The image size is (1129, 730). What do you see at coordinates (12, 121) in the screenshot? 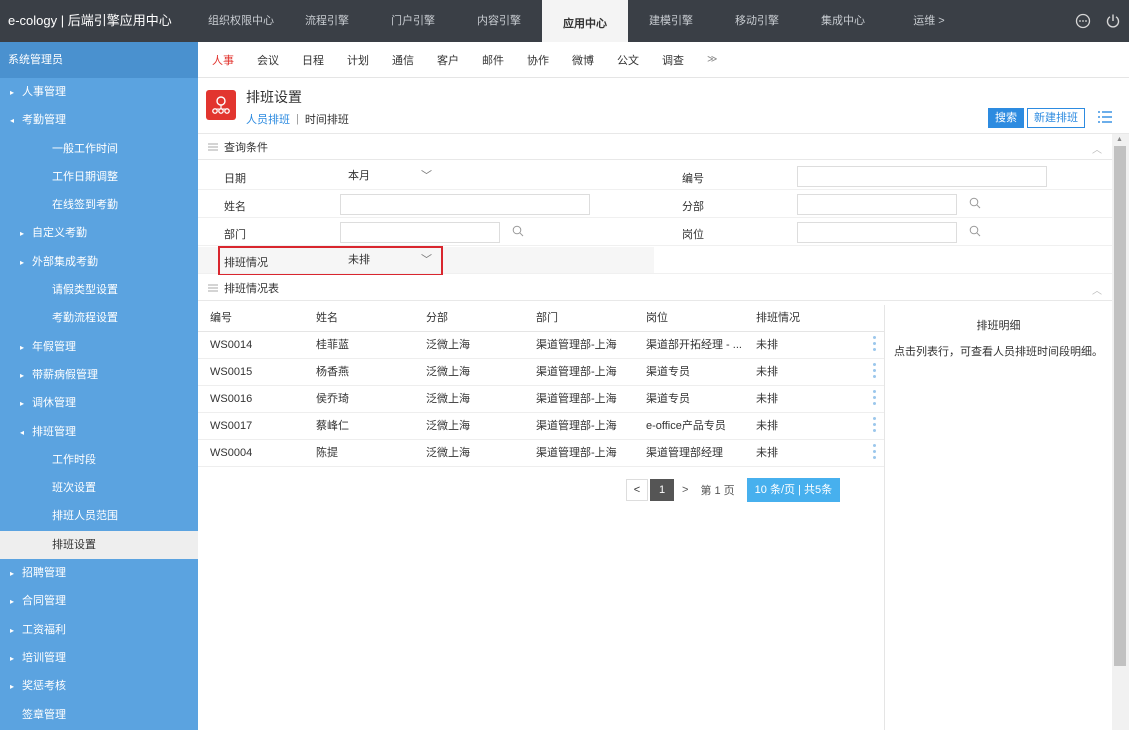
I see `expanded-arrow-icon: ◂` at bounding box center [12, 121].